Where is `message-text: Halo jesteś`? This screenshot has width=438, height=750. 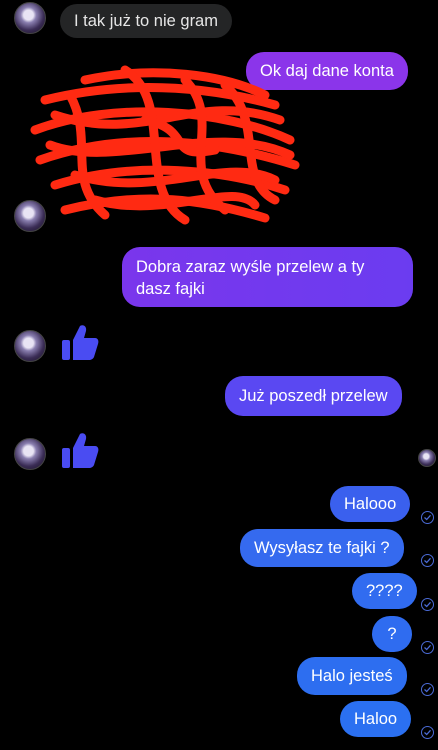 message-text: Halo jesteś is located at coordinates (352, 676).